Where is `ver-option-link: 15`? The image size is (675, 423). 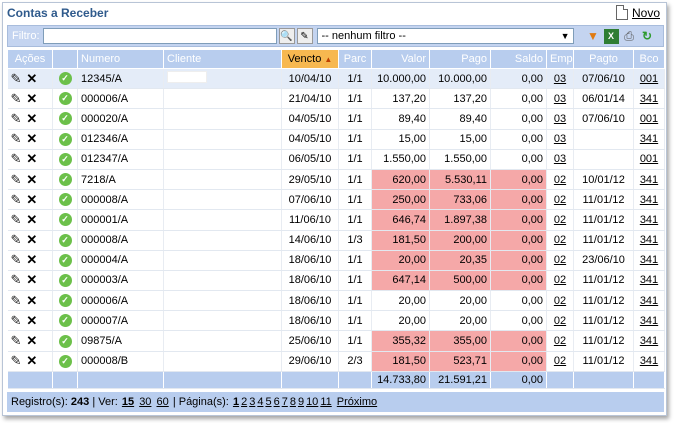 ver-option-link: 15 is located at coordinates (128, 402).